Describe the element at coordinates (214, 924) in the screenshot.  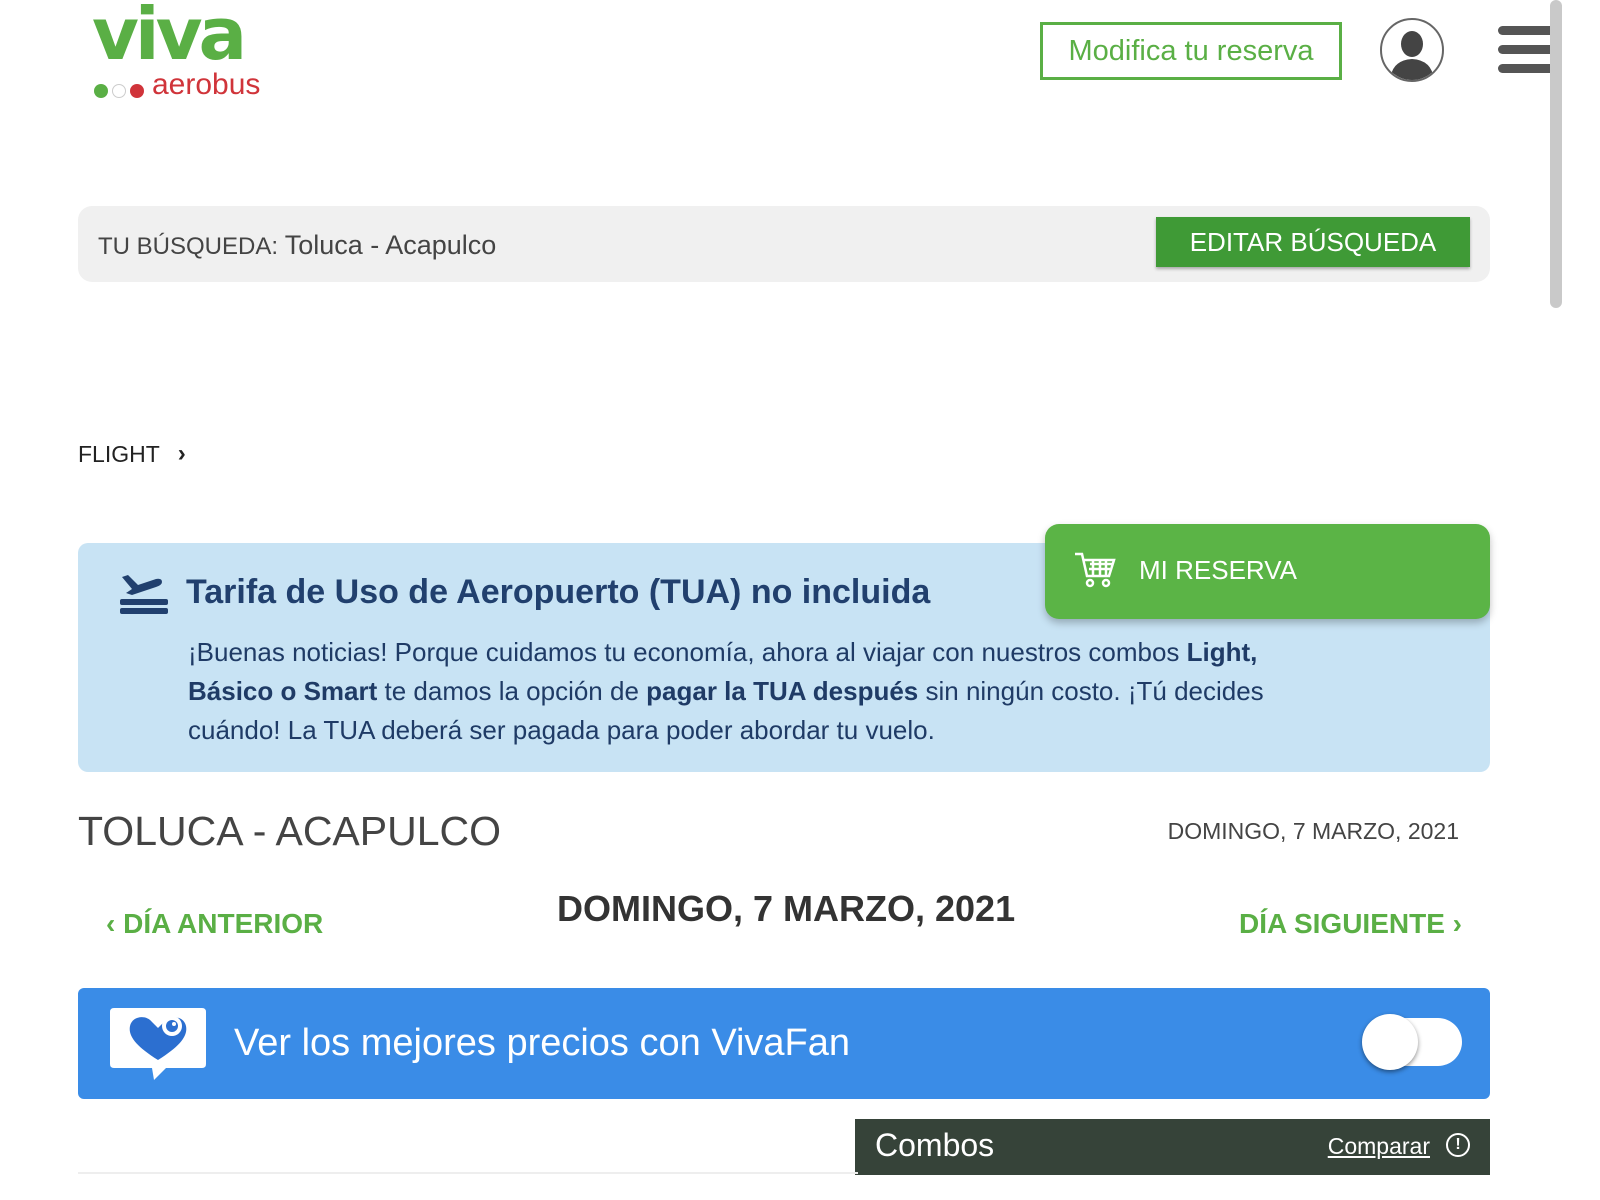
I see `previous-day-link: ‹ DÍA ANTERIOR` at that location.